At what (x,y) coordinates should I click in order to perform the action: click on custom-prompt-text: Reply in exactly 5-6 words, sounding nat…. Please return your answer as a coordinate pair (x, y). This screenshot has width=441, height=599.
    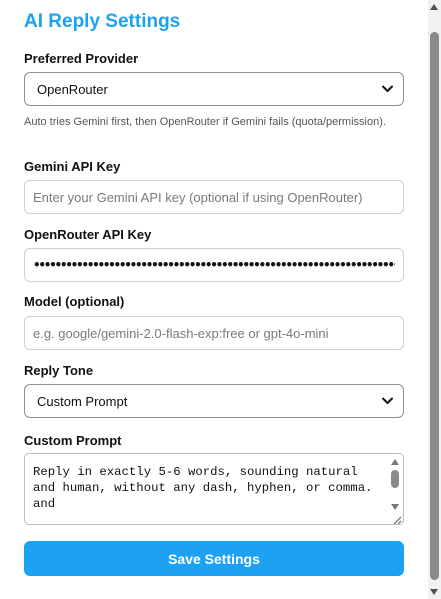
    Looking at the image, I should click on (203, 488).